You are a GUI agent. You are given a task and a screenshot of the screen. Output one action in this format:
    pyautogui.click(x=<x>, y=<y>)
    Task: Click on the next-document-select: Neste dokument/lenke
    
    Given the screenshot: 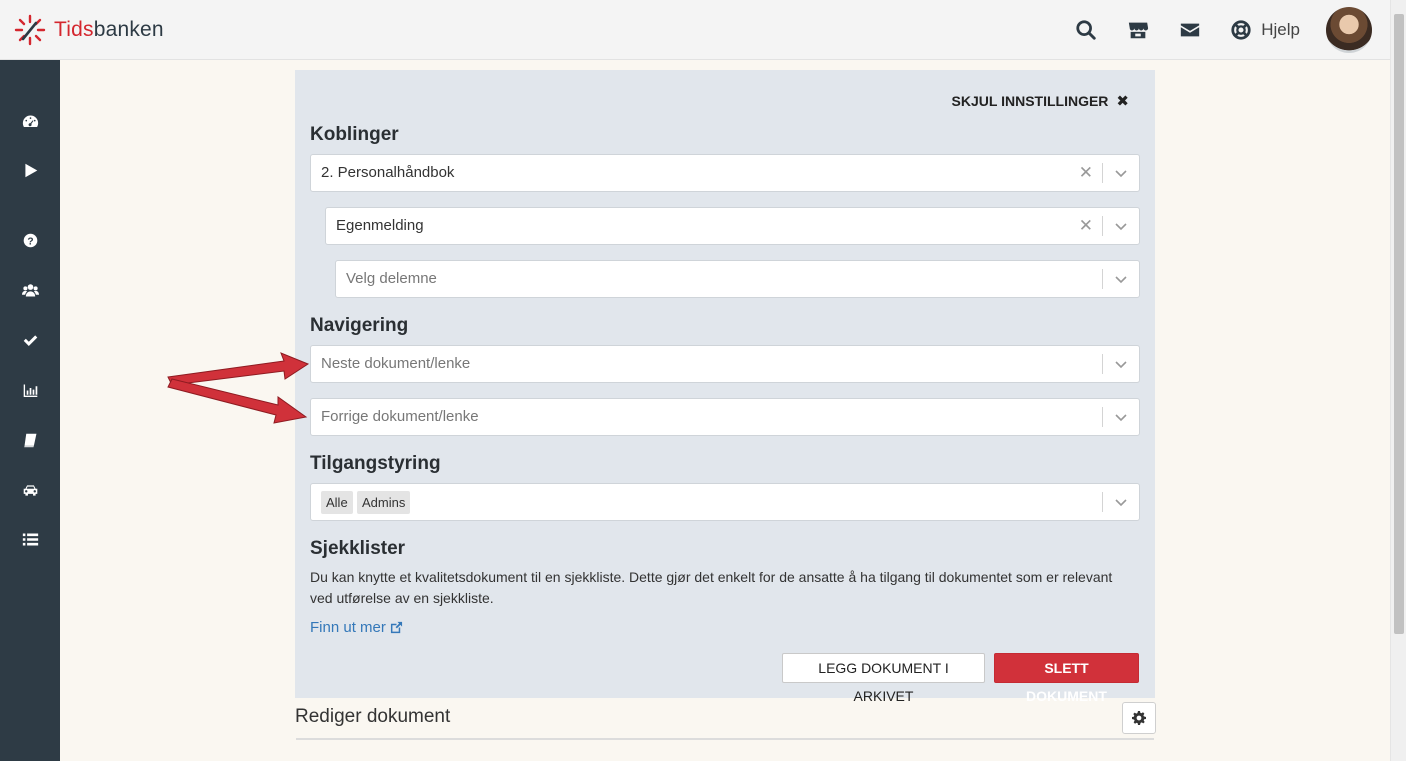 What is the action you would take?
    pyautogui.click(x=725, y=364)
    